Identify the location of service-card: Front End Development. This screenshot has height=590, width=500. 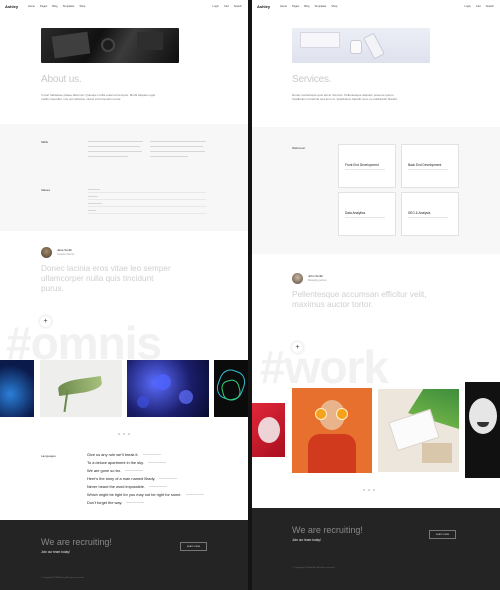
(367, 166).